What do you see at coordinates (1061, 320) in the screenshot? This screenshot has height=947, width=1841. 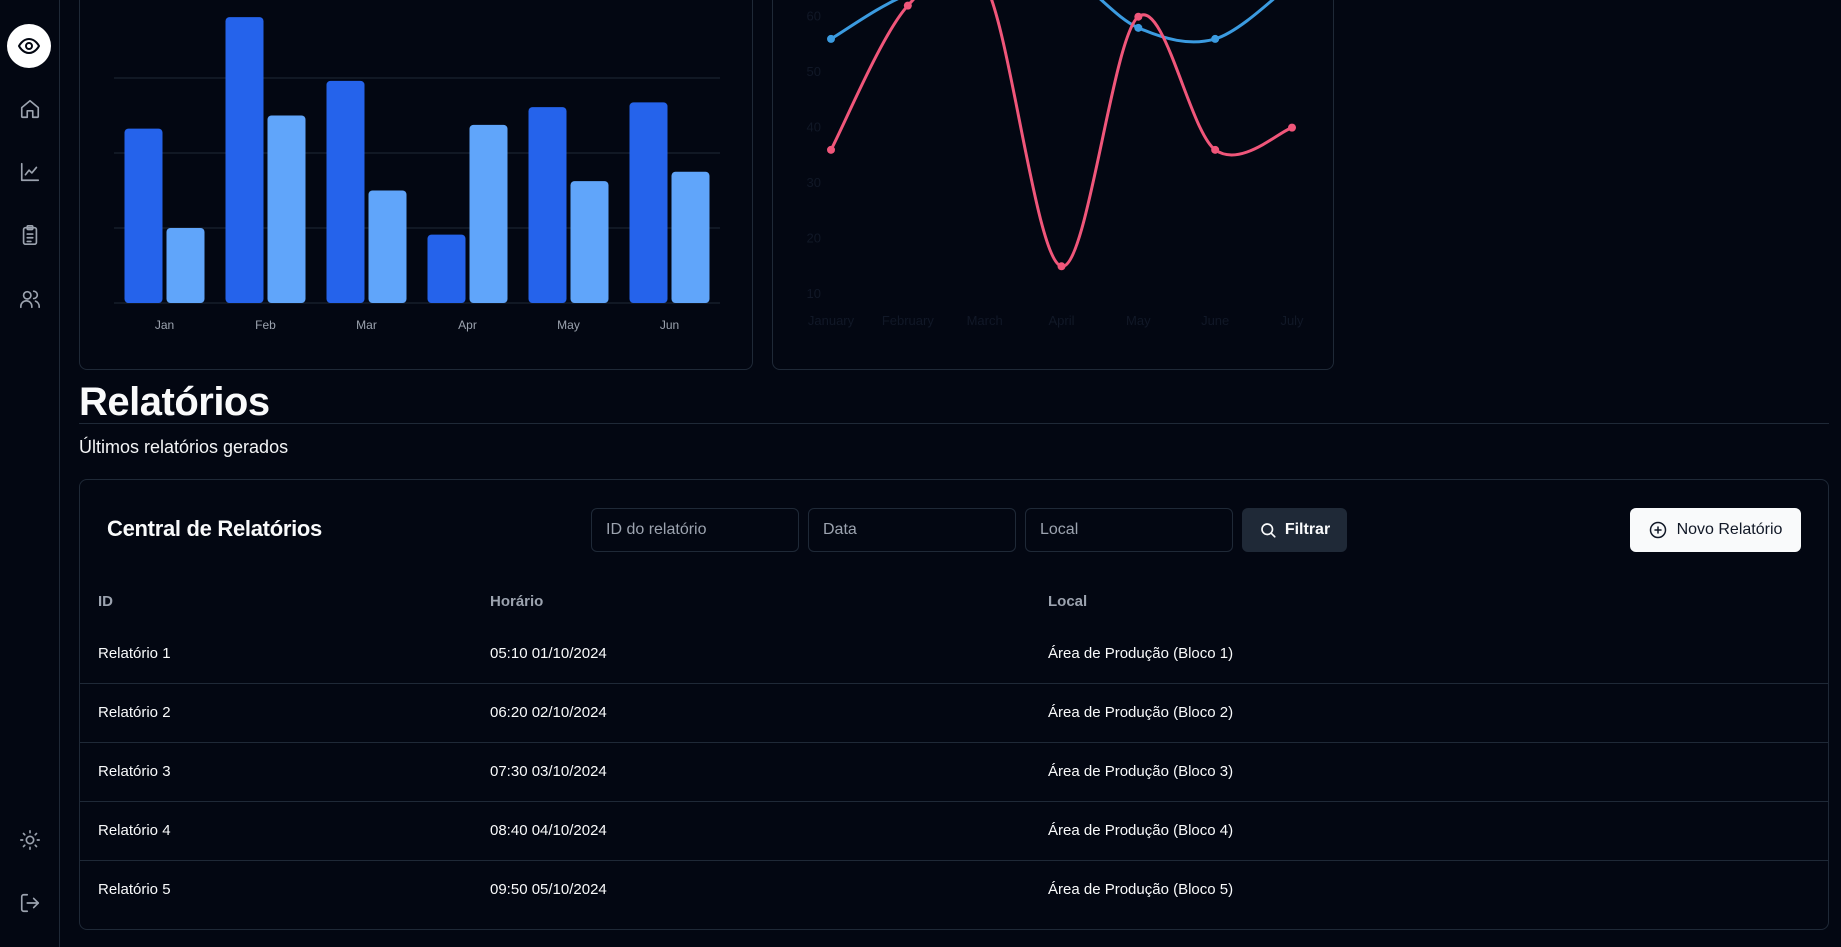 I see `x-tick-label: April` at bounding box center [1061, 320].